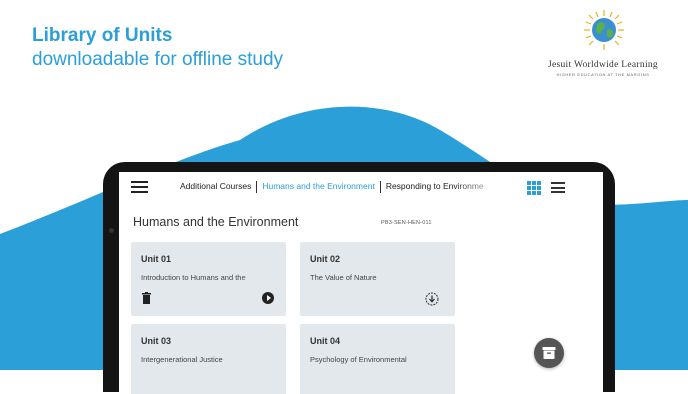 The width and height of the screenshot is (688, 394). Describe the element at coordinates (406, 223) in the screenshot. I see `course-code: PB3-SEN-HEN-011` at that location.